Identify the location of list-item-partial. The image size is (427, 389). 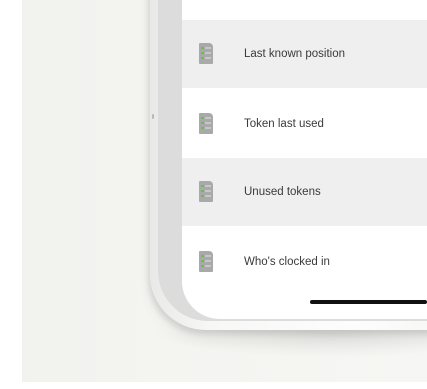
(304, 10).